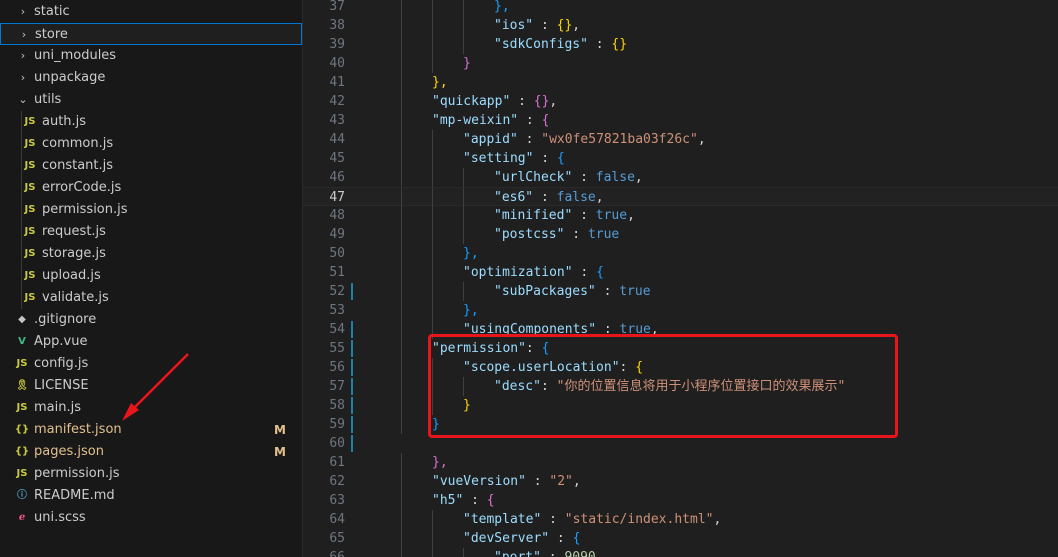  What do you see at coordinates (337, 25) in the screenshot?
I see `line-number: 38` at bounding box center [337, 25].